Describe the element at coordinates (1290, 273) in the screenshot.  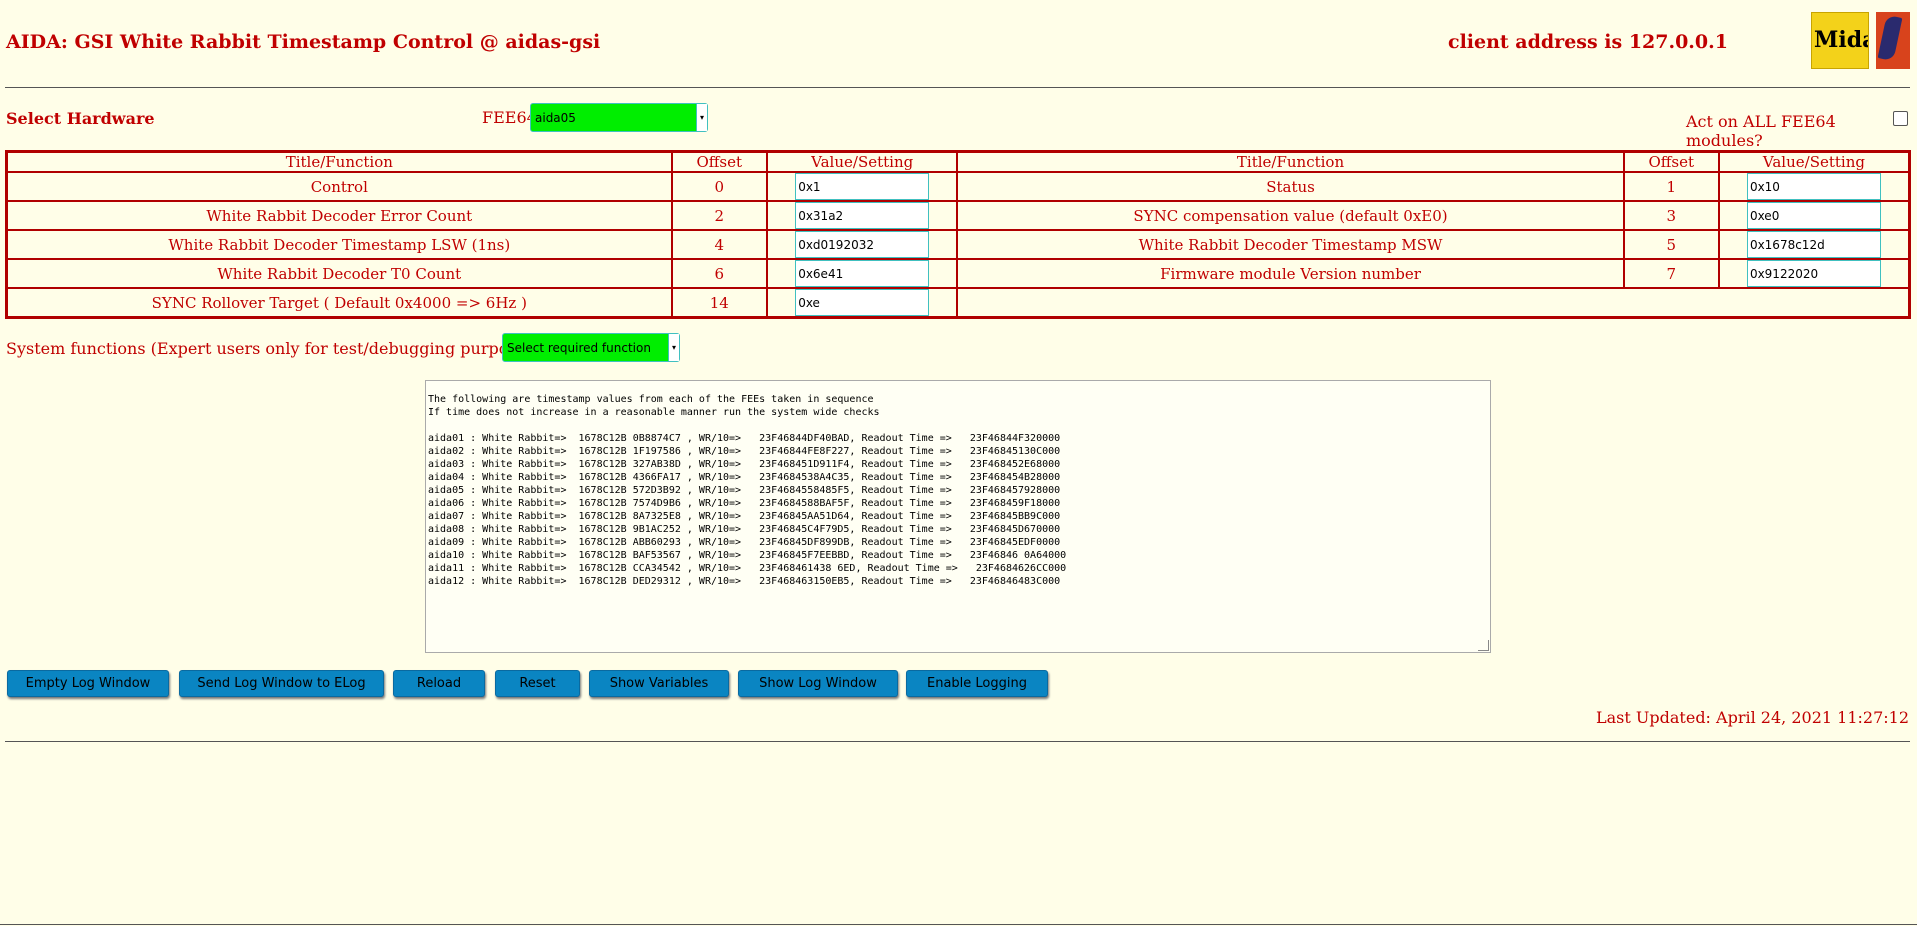
I see `register-title: Firmware module Version number` at that location.